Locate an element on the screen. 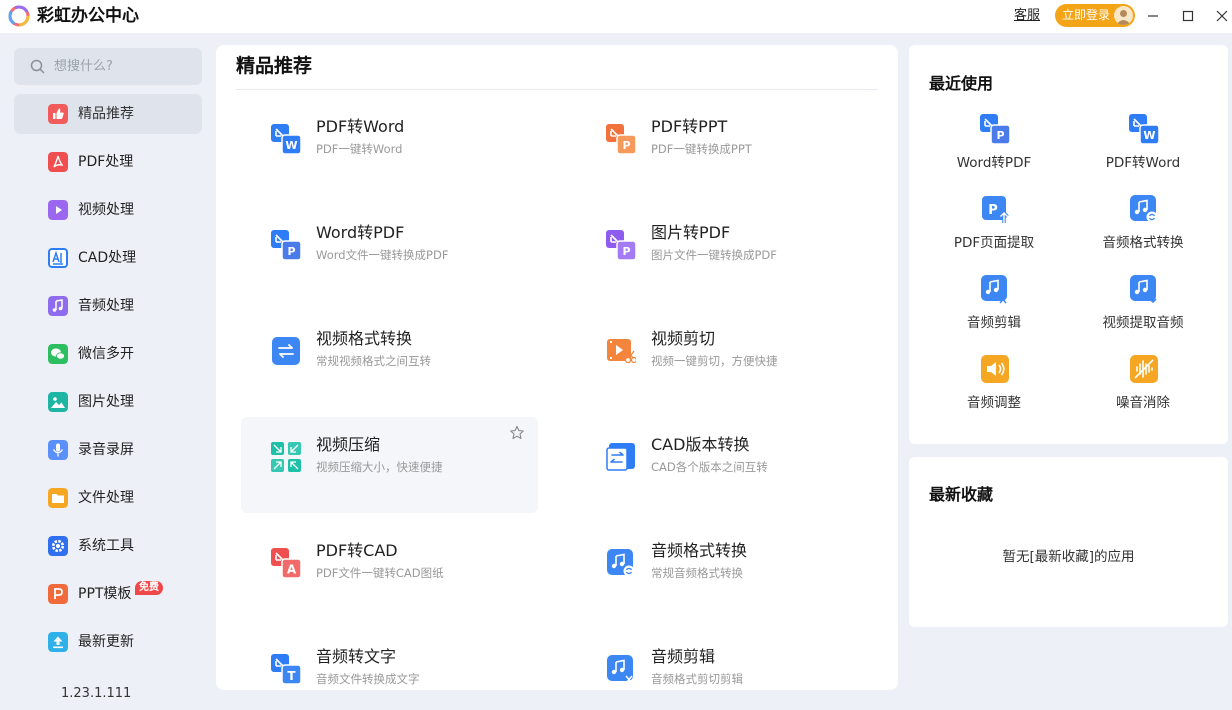 This screenshot has width=1232, height=710. card-desc: CAD各个版本之间互转 is located at coordinates (709, 467).